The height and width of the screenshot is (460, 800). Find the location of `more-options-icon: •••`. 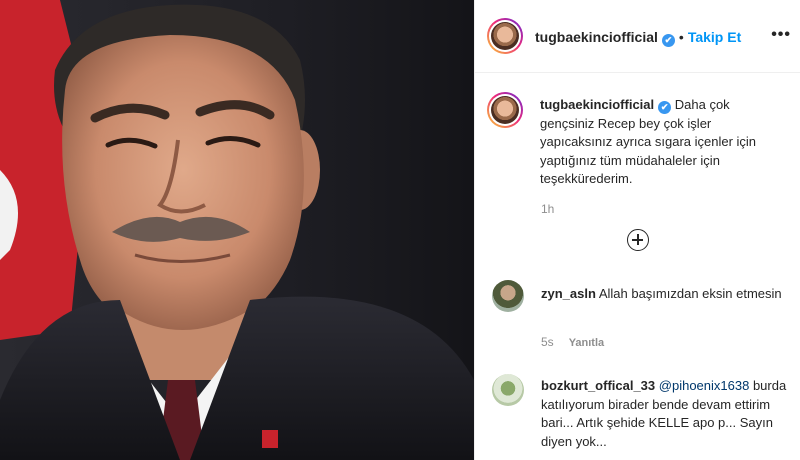

more-options-icon: ••• is located at coordinates (781, 35).